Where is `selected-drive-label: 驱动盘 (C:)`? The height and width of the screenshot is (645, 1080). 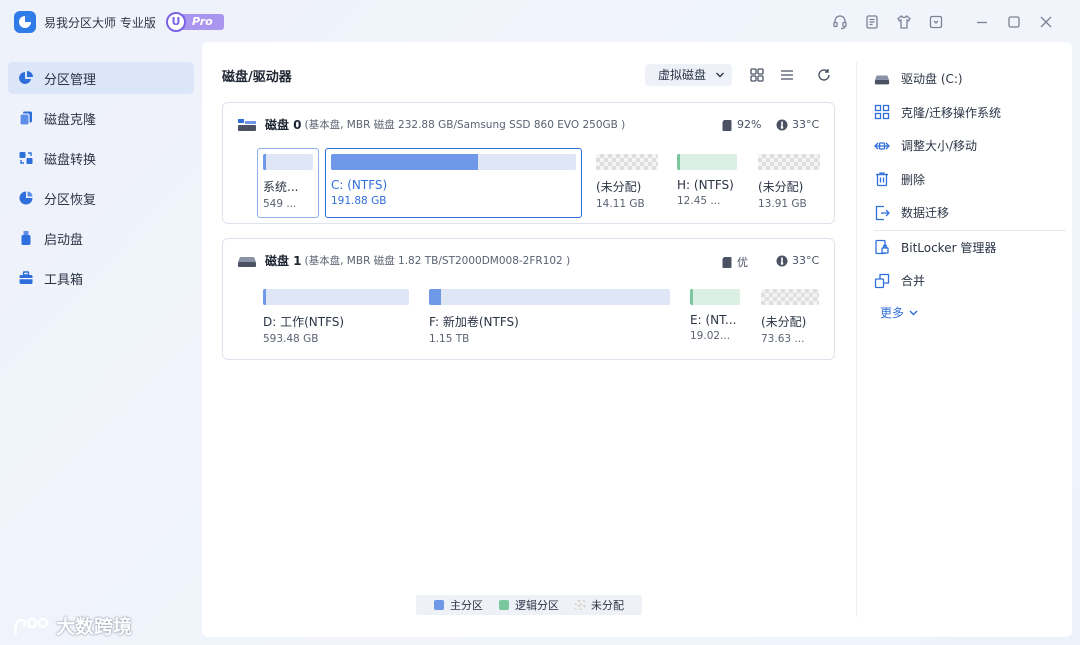
selected-drive-label: 驱动盘 (C:) is located at coordinates (970, 79).